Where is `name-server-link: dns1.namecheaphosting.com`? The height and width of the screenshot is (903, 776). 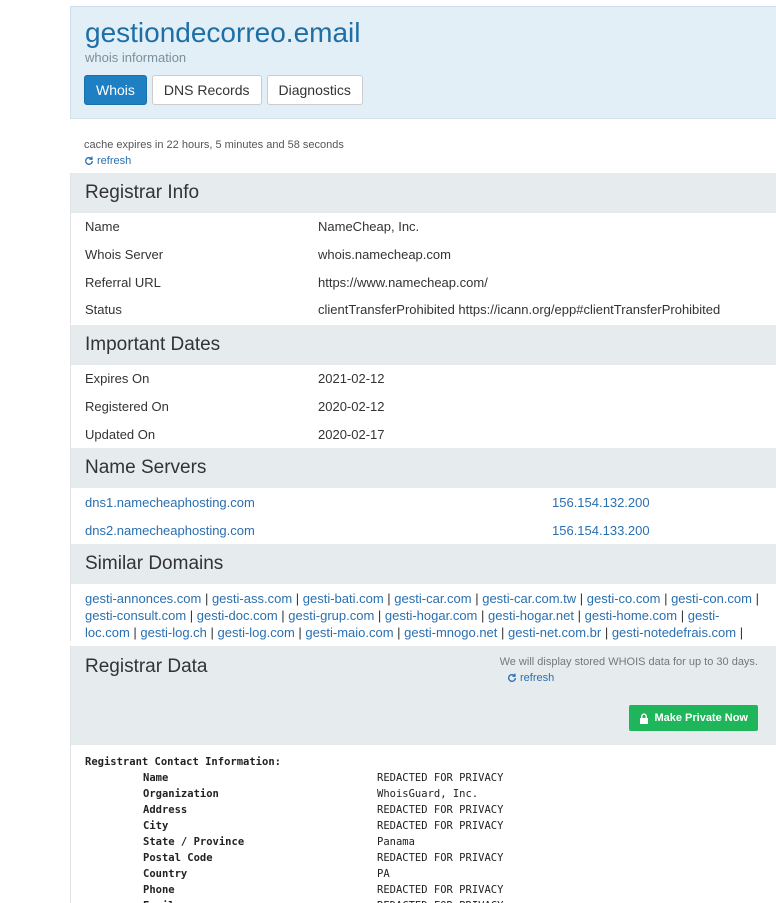
name-server-link: dns1.namecheaphosting.com is located at coordinates (318, 502).